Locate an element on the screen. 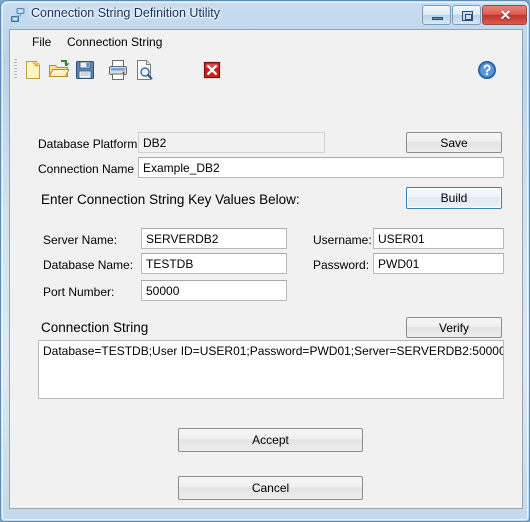  label-password: Password: is located at coordinates (341, 265).